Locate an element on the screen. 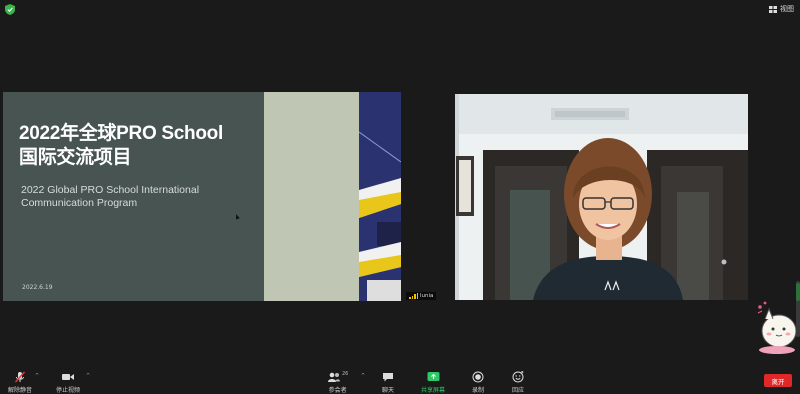 Image resolution: width=800 pixels, height=394 pixels. share-screen-icon is located at coordinates (433, 376).